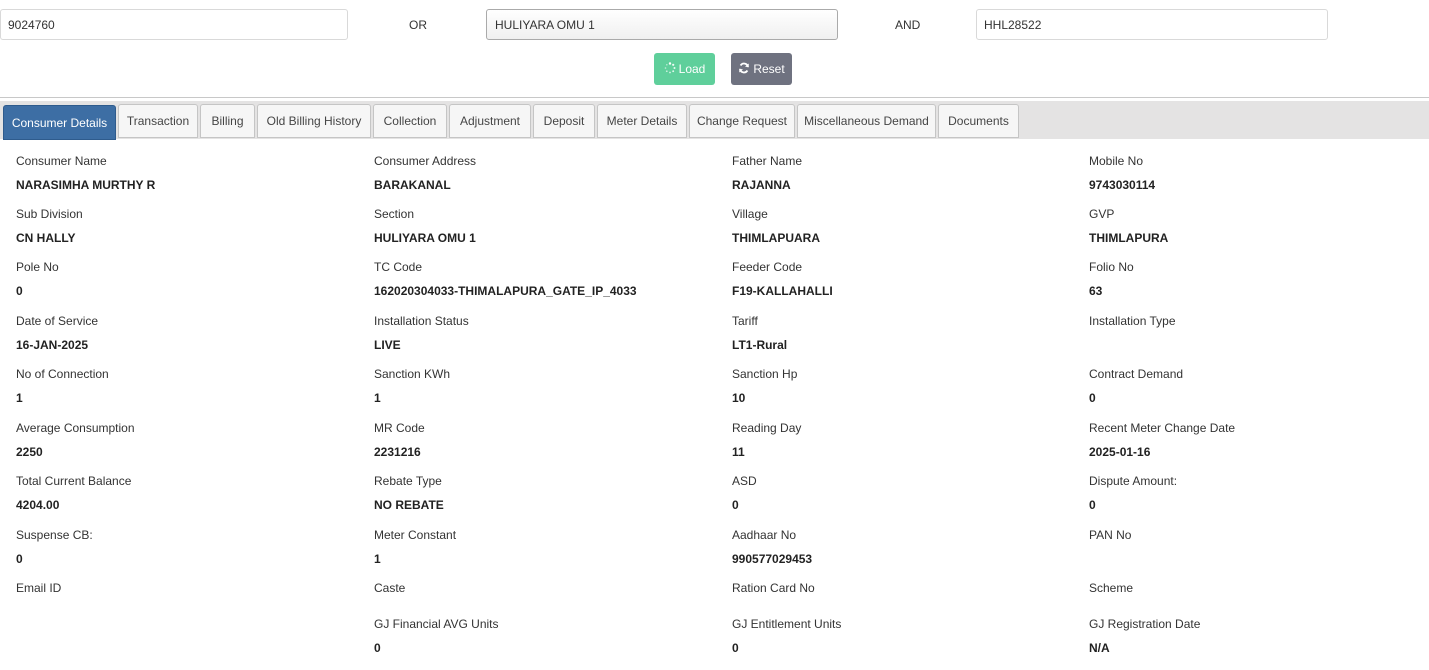 The width and height of the screenshot is (1429, 670). Describe the element at coordinates (227, 121) in the screenshot. I see `tab-billing: Billing` at that location.